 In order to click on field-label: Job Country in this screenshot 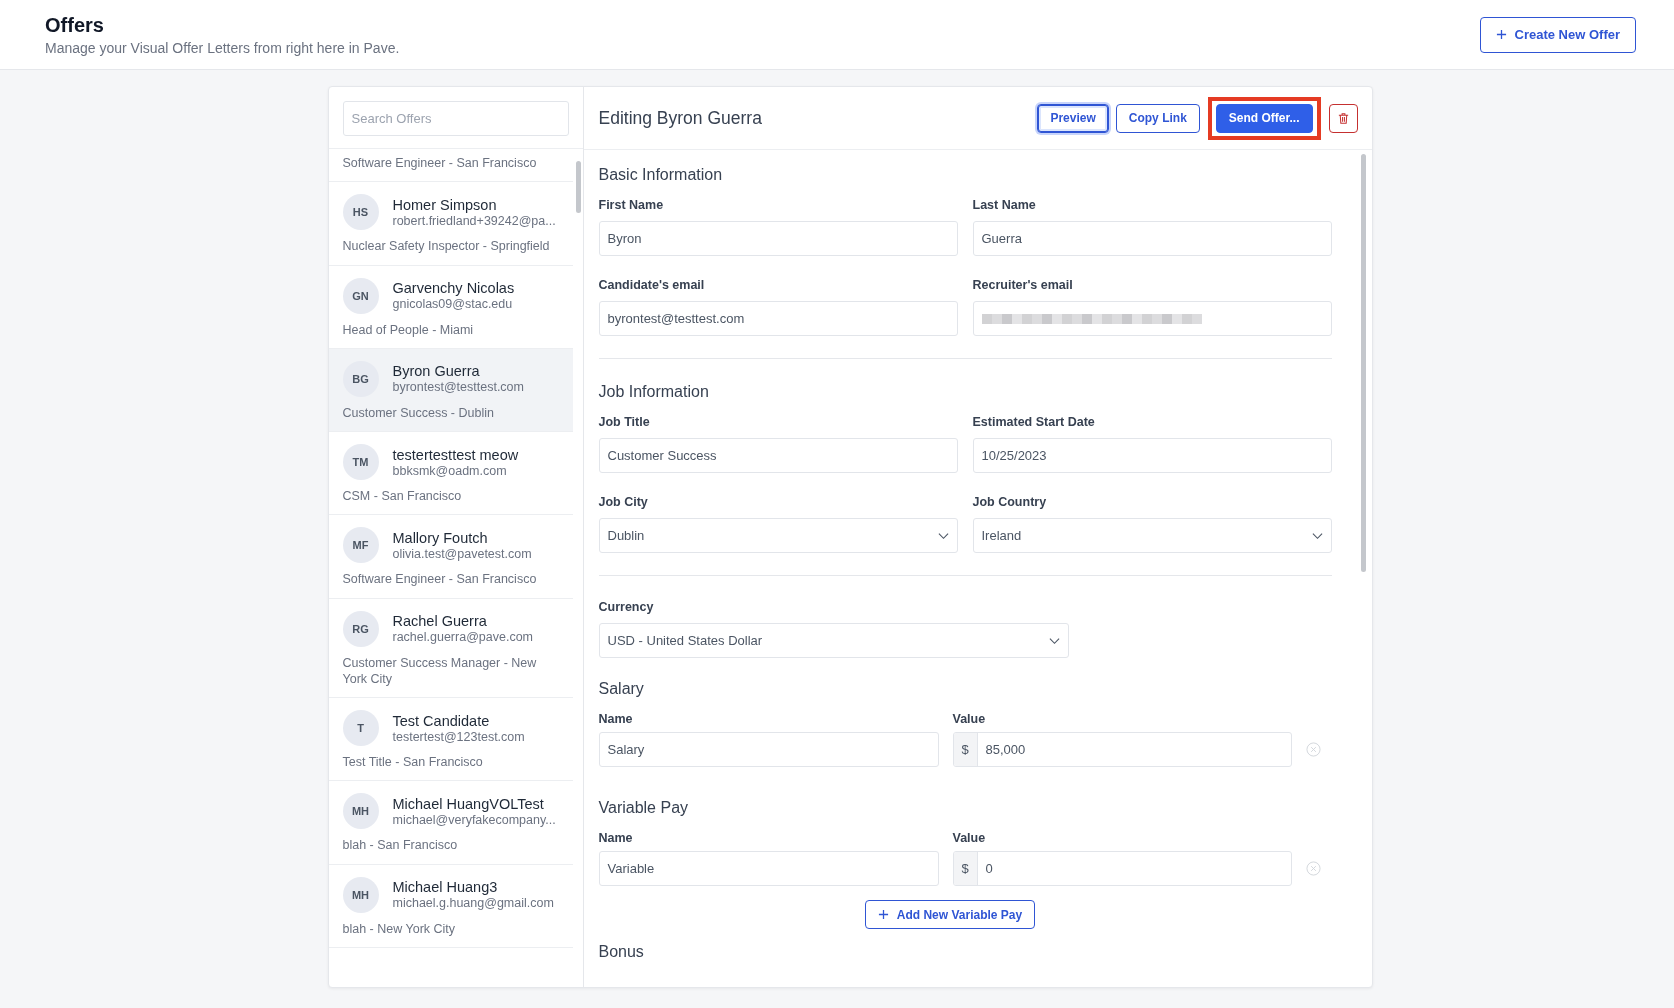, I will do `click(1010, 502)`.